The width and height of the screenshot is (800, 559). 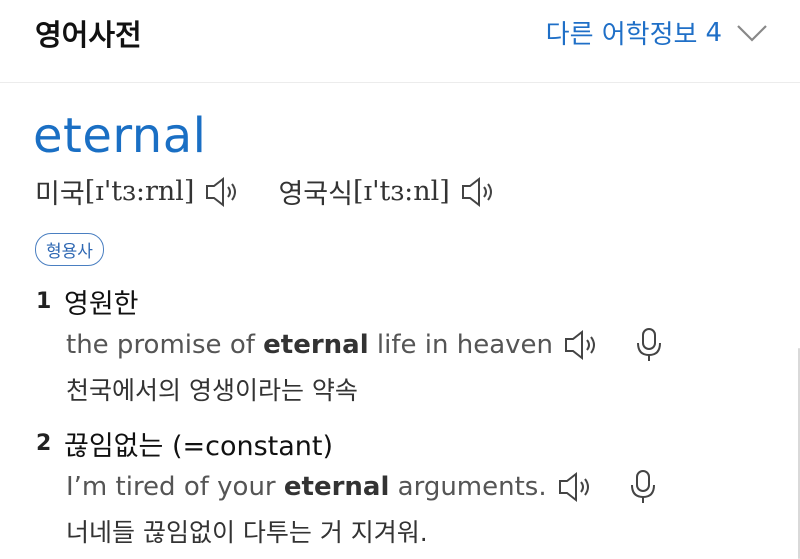 I want to click on example-translation: 천국에서의 영생이라는 약속, so click(x=212, y=390).